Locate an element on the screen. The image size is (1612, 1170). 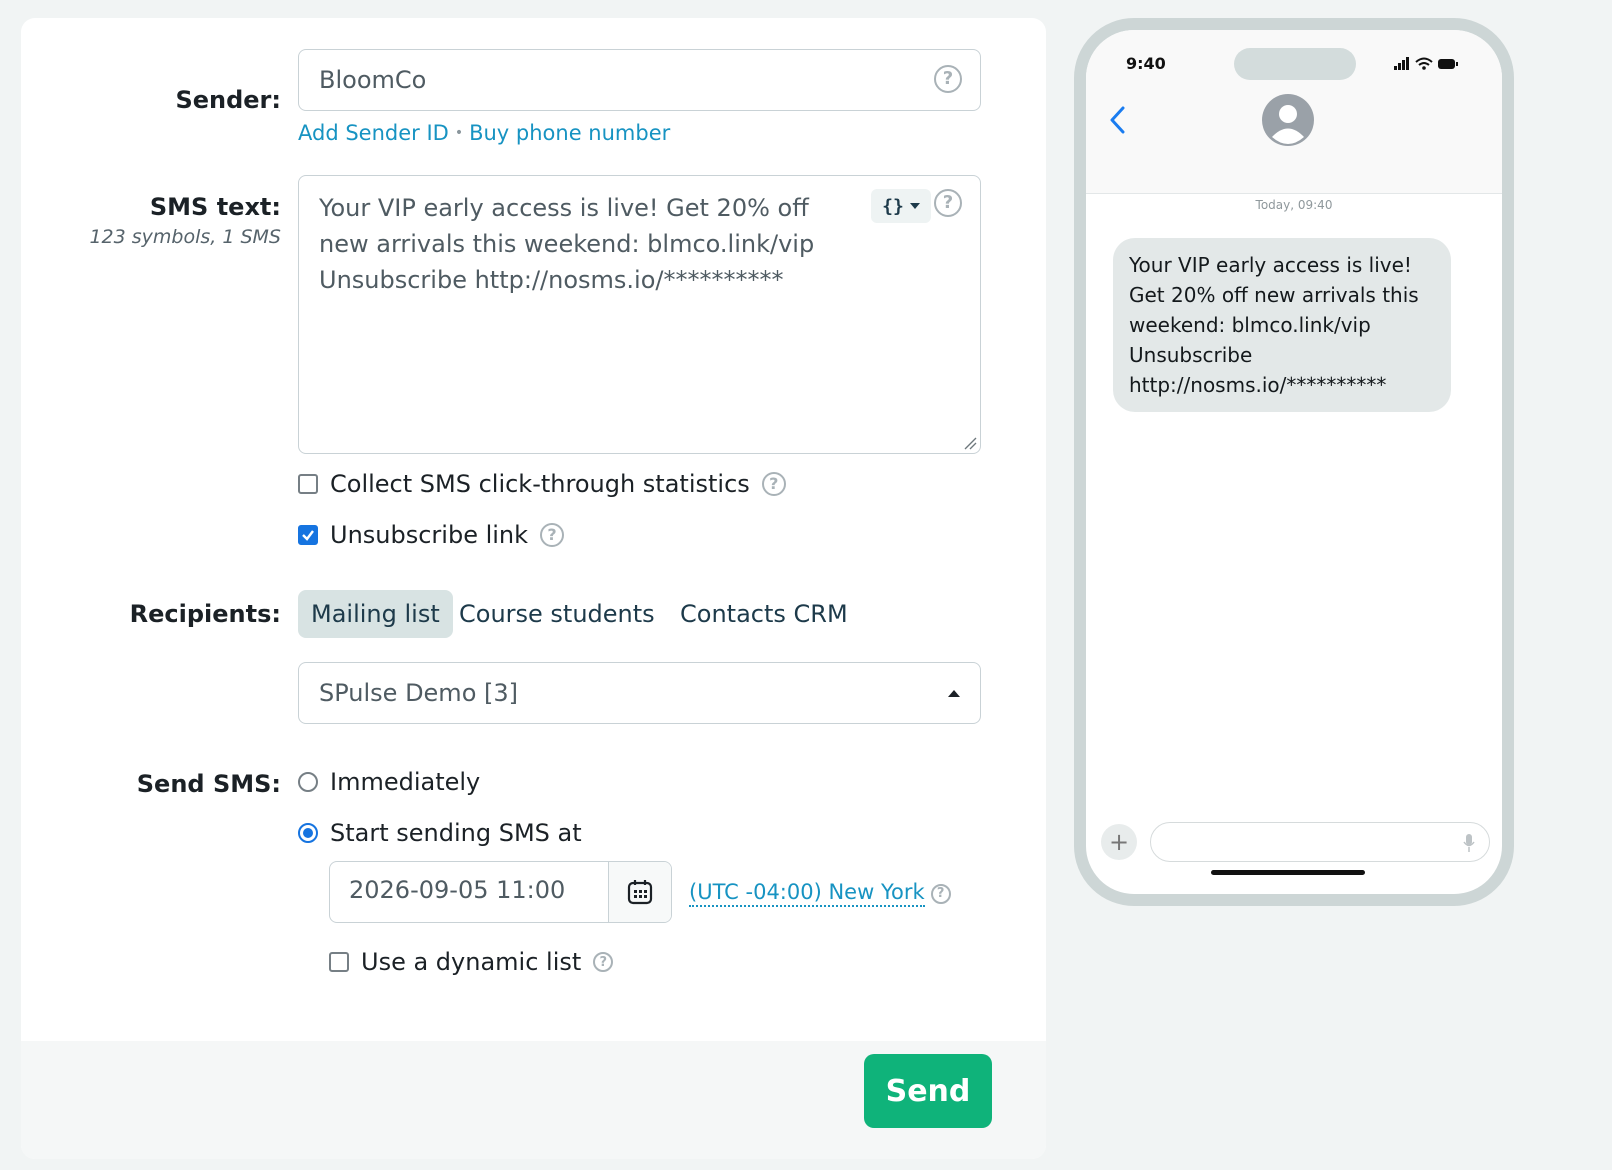
datetime-input: 2026-09-05 11:00 is located at coordinates (500, 892).